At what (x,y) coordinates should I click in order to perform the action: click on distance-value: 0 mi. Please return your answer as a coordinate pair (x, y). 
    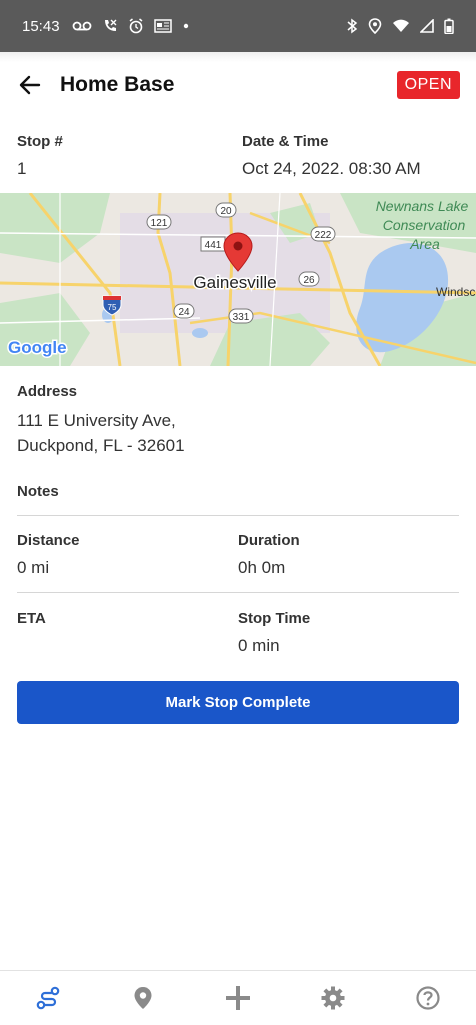
    Looking at the image, I should click on (33, 567).